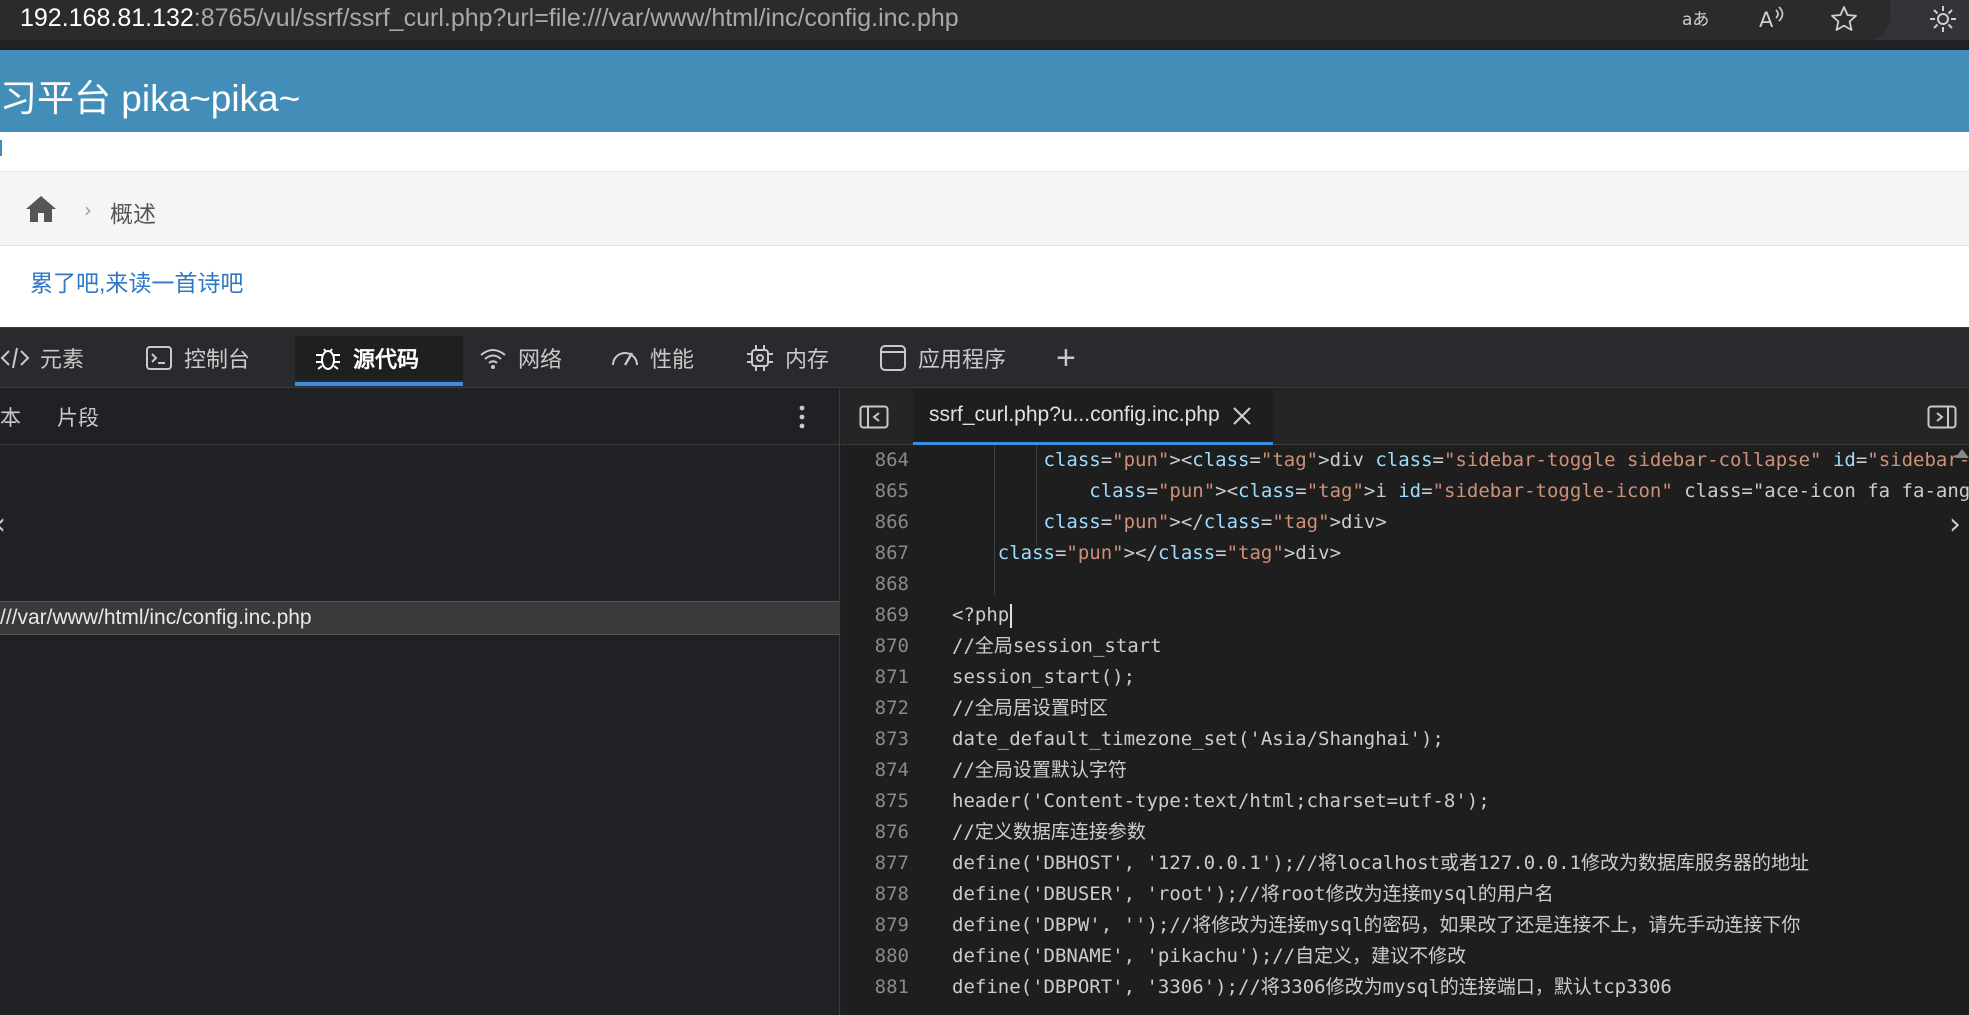 This screenshot has width=1969, height=1015. Describe the element at coordinates (875, 646) in the screenshot. I see `line-number: 870` at that location.